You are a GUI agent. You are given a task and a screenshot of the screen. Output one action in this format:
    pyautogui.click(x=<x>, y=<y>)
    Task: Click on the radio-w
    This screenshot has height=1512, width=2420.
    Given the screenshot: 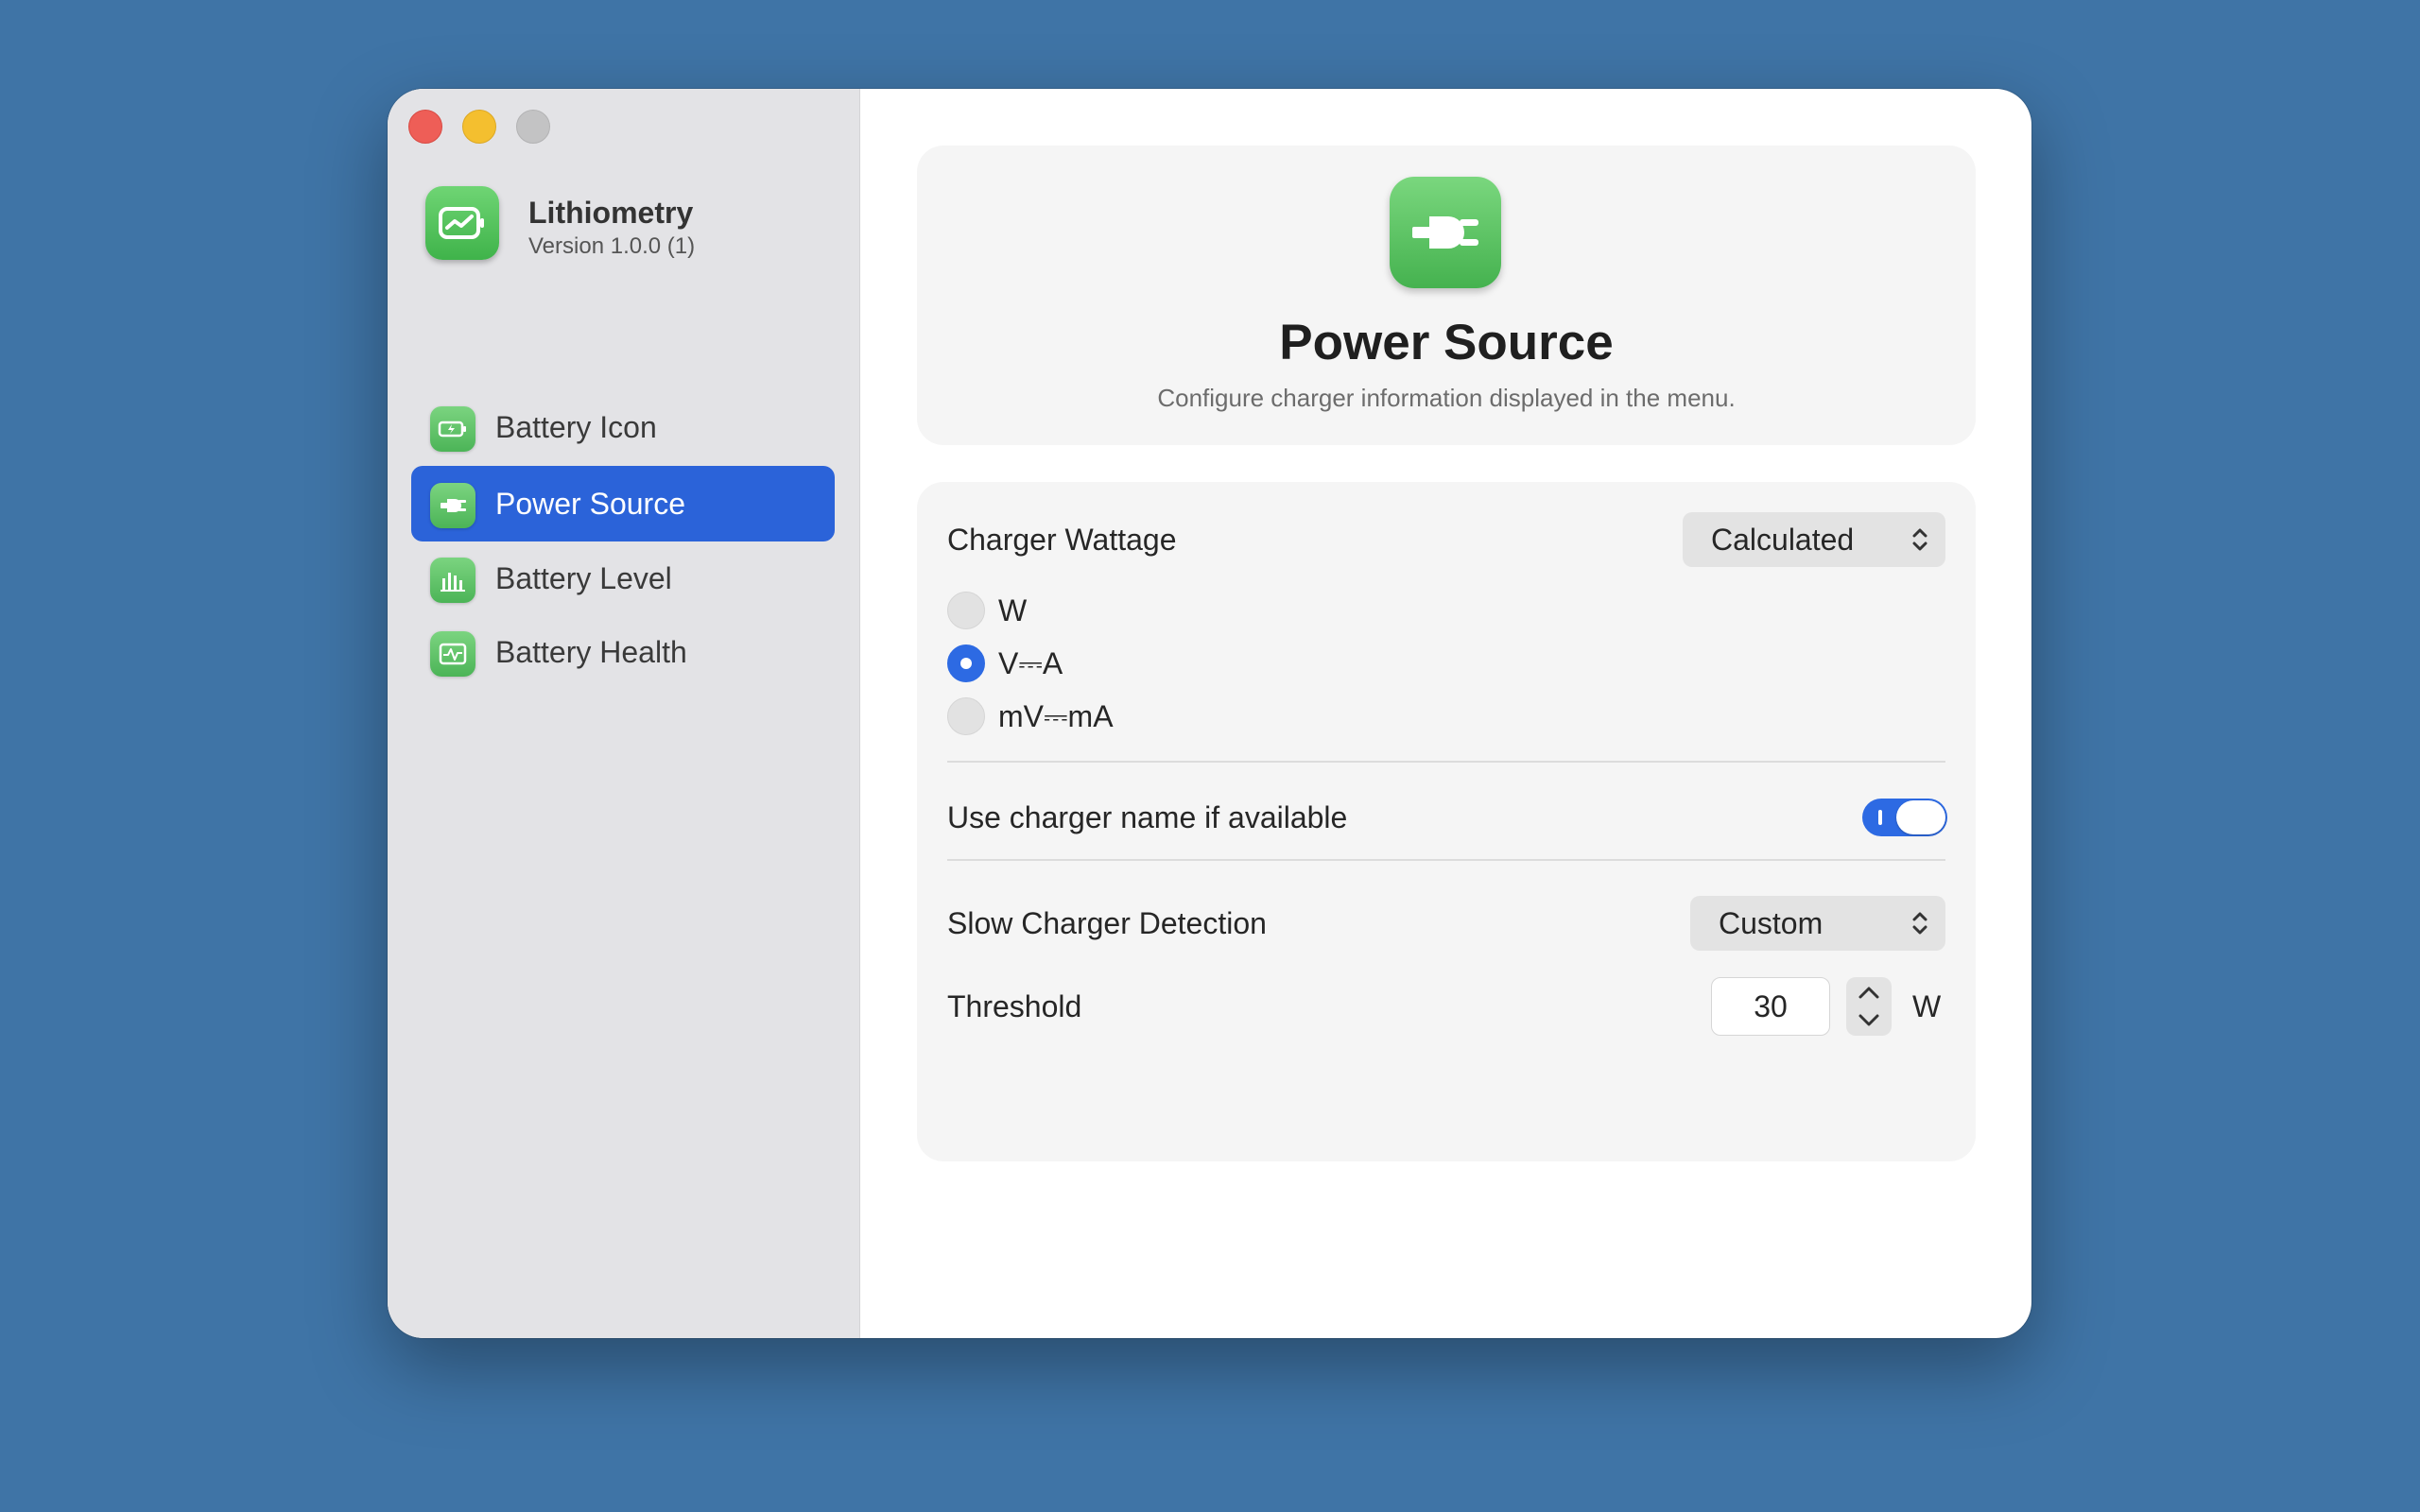 What is the action you would take?
    pyautogui.click(x=966, y=610)
    